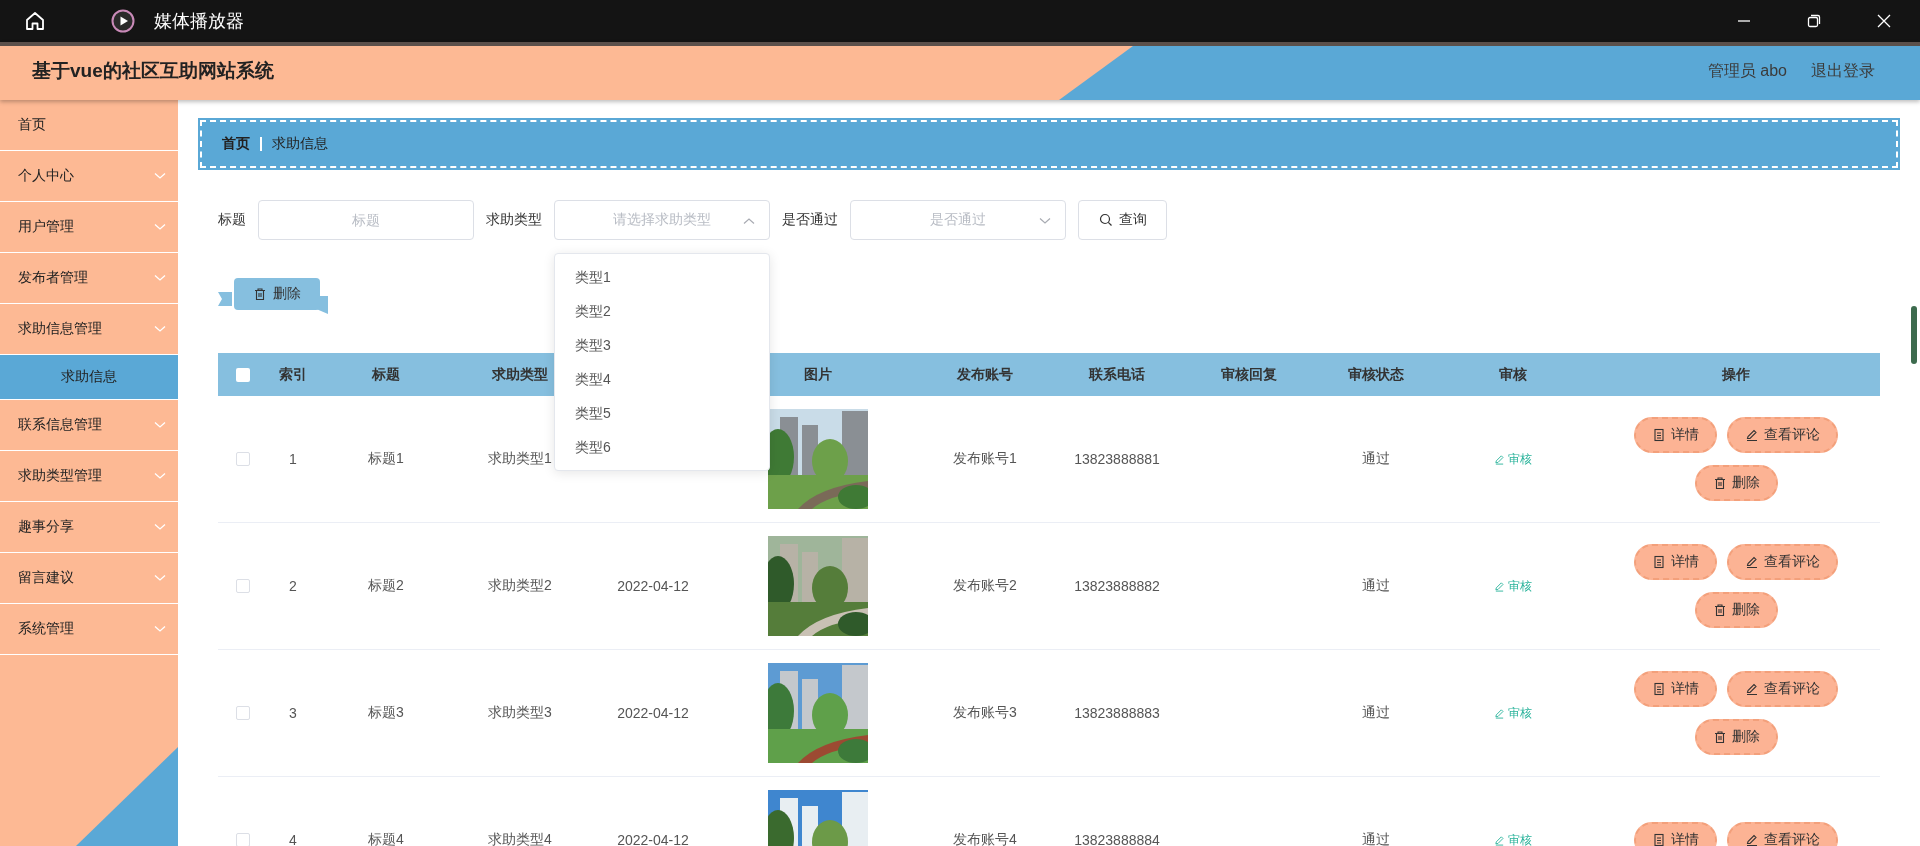 The height and width of the screenshot is (846, 1920). I want to click on close-icon, so click(1884, 21).